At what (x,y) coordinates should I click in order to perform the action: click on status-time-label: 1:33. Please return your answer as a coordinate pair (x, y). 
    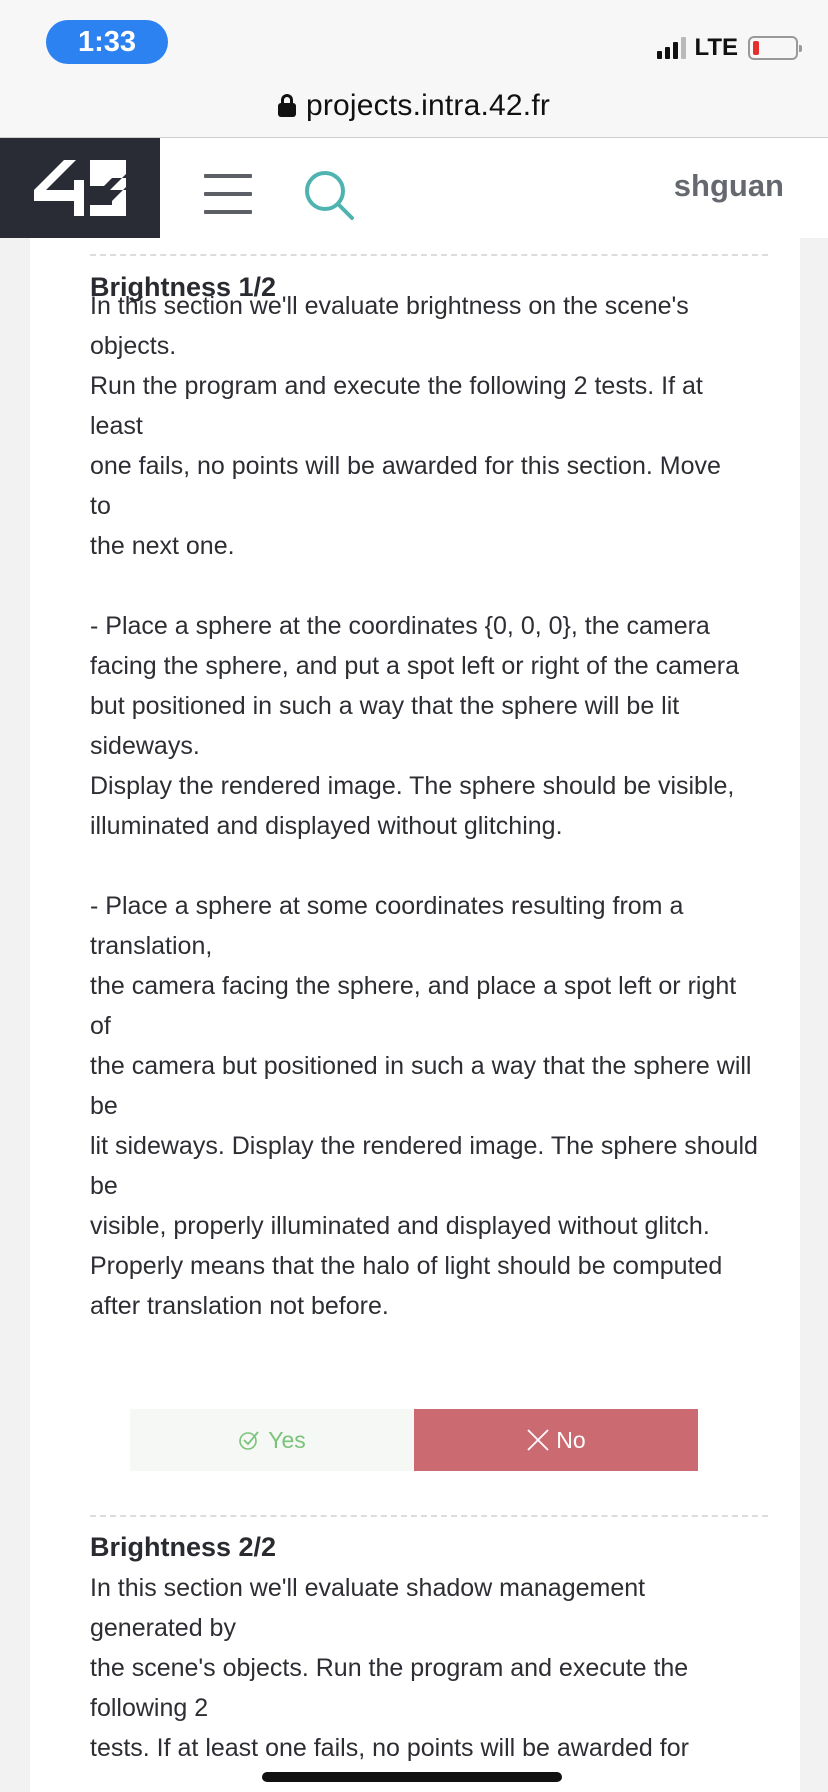
    Looking at the image, I should click on (107, 41).